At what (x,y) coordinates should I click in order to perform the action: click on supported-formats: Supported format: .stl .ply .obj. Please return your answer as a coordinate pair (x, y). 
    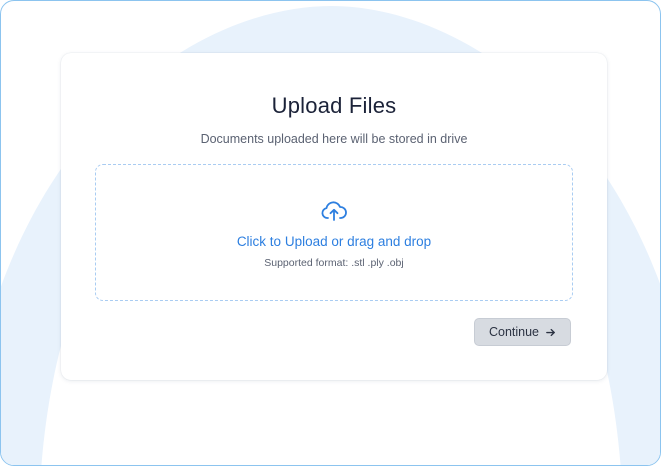
    Looking at the image, I should click on (334, 263).